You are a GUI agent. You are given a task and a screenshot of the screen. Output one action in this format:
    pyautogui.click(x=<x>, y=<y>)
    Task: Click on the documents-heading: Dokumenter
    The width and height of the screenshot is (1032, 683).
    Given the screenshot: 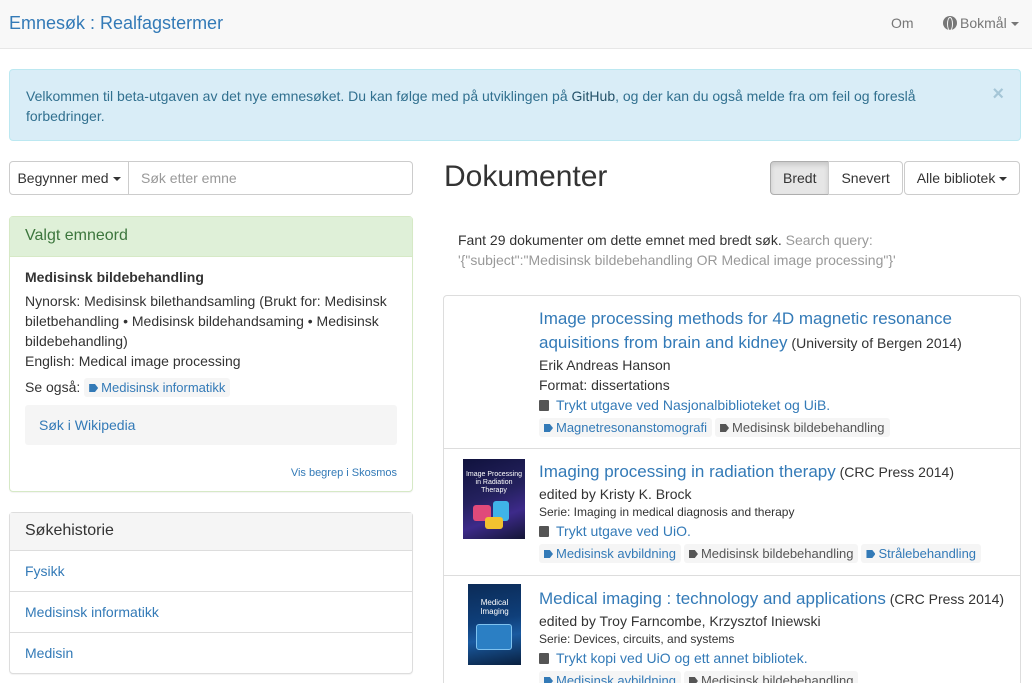 What is the action you would take?
    pyautogui.click(x=526, y=176)
    